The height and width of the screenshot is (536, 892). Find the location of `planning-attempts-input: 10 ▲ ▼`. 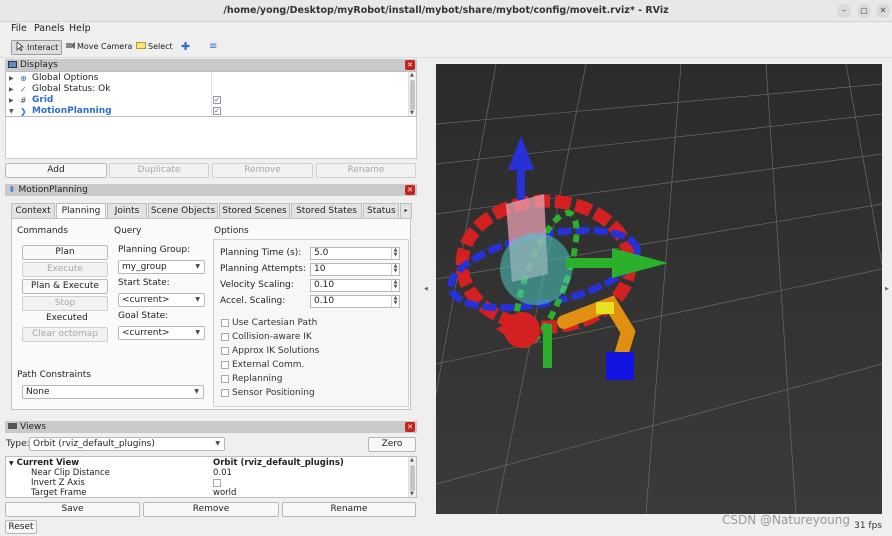

planning-attempts-input: 10 ▲ ▼ is located at coordinates (355, 269).